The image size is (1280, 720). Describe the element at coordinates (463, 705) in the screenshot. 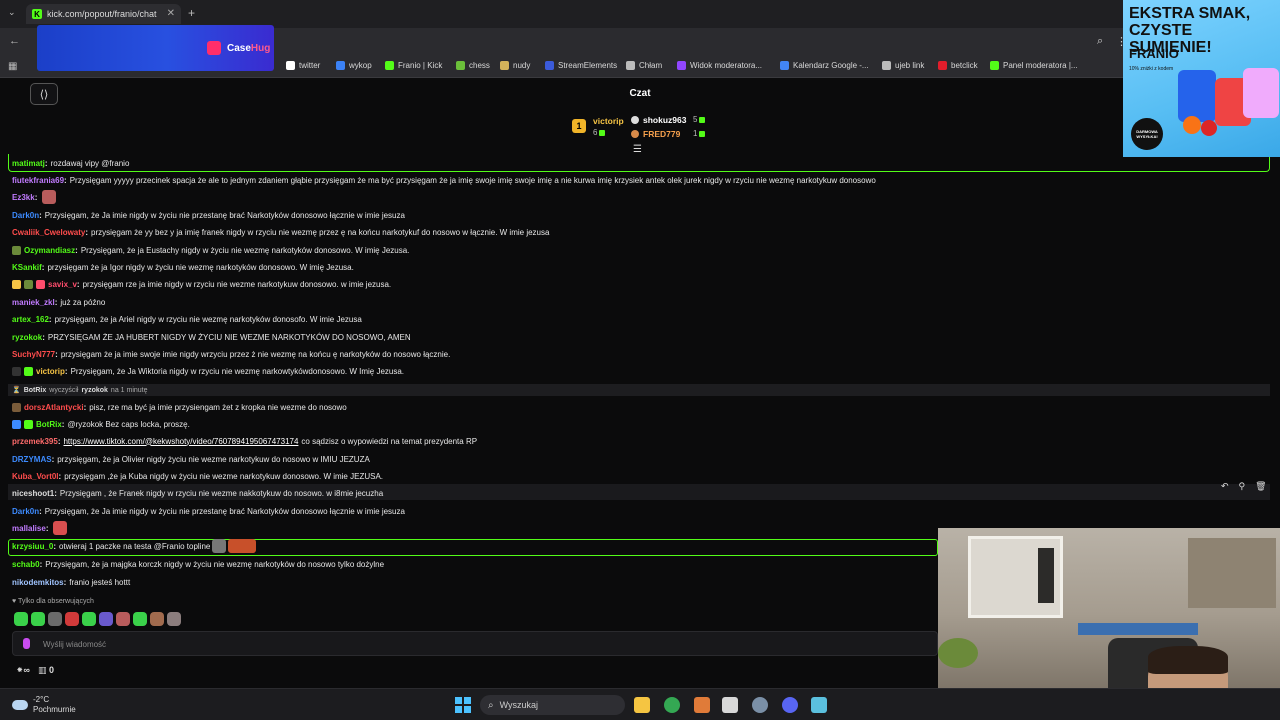

I see `windows-start-icon` at that location.